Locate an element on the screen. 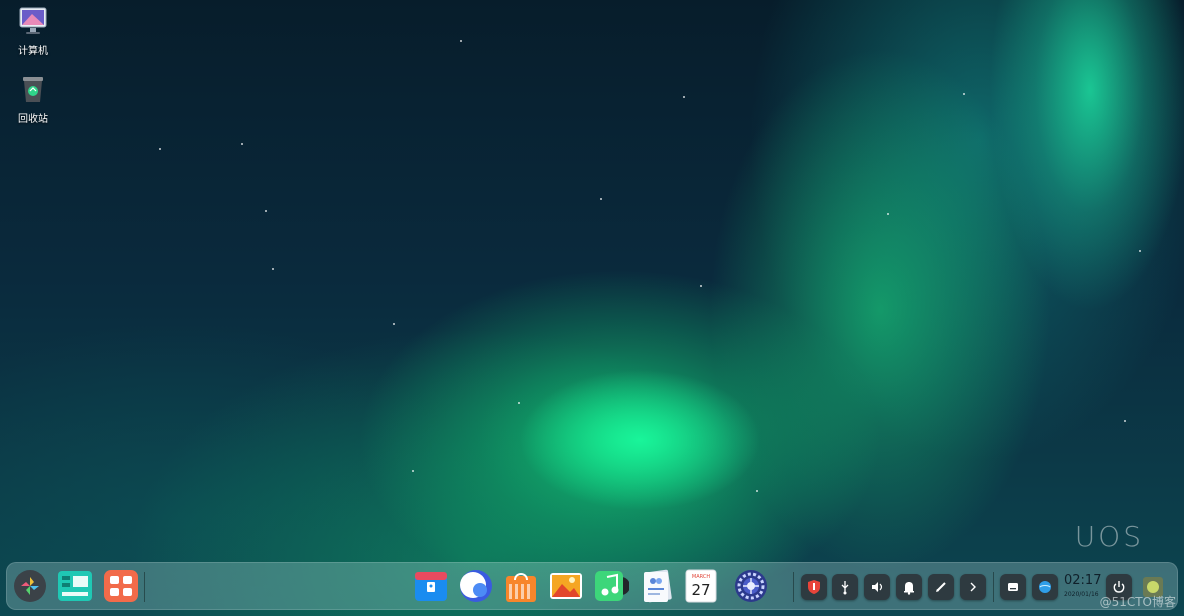 The height and width of the screenshot is (616, 1184). calendar-month-text: MARCH is located at coordinates (701, 577).